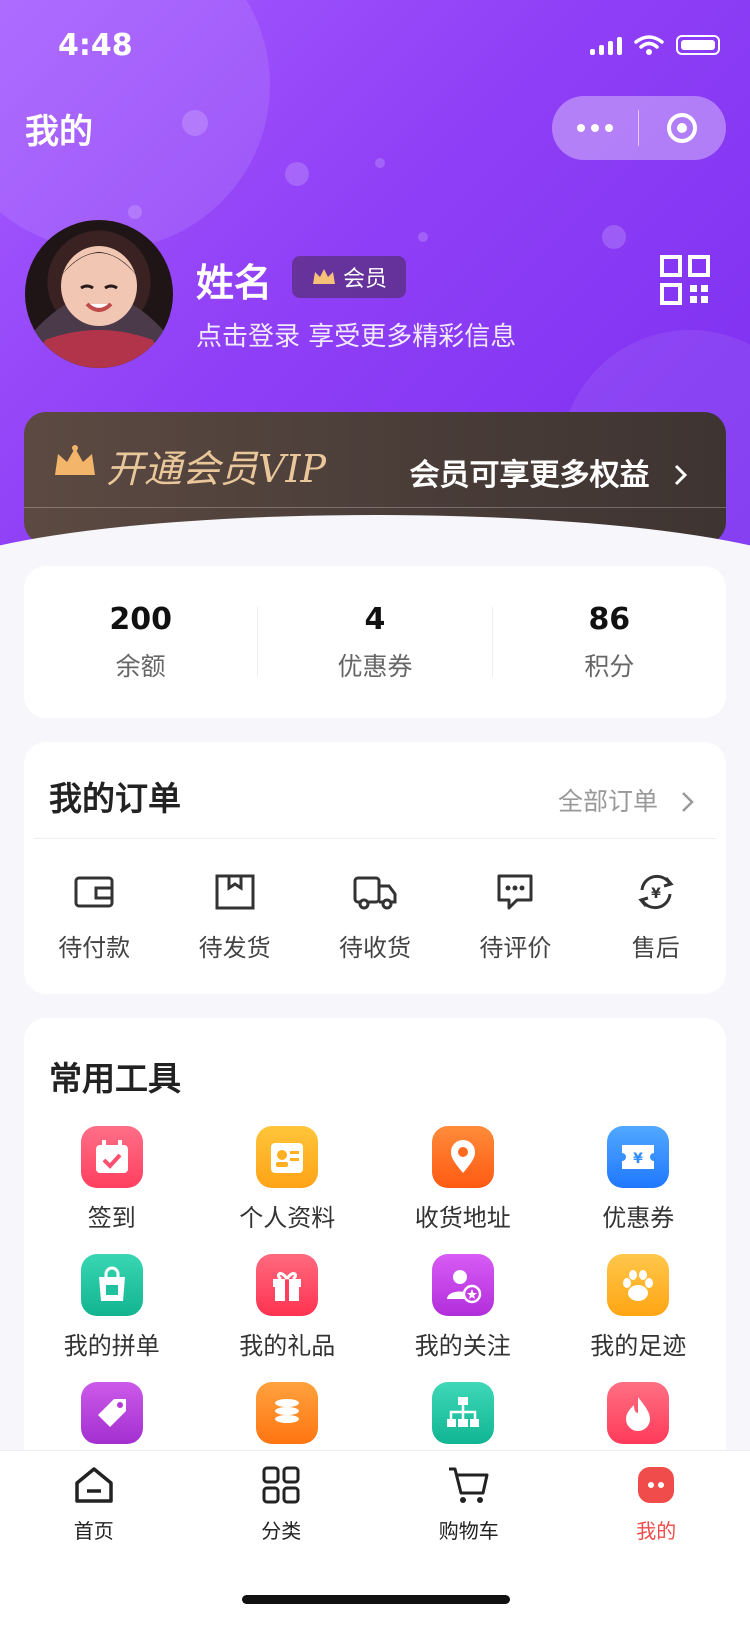  Describe the element at coordinates (609, 642) in the screenshot. I see `stat-points: 86 积分` at that location.